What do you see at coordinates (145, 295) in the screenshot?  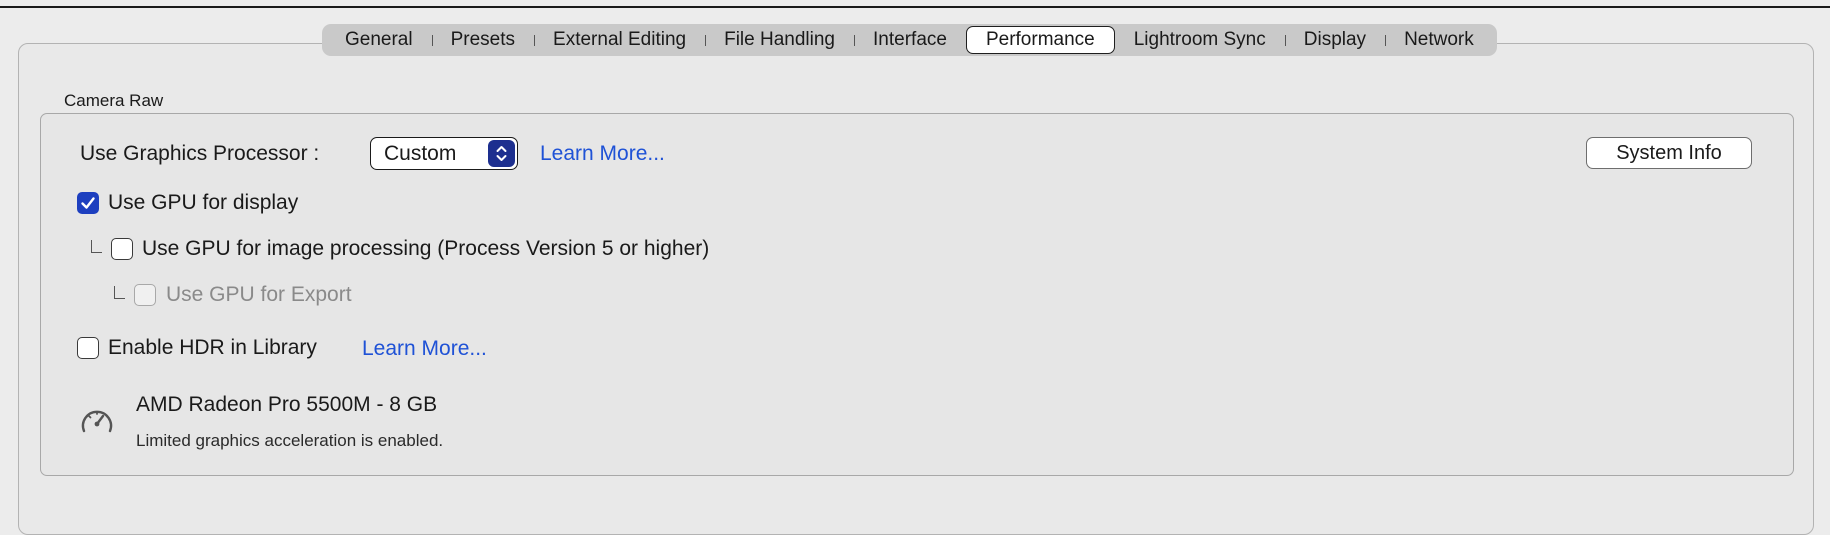 I see `use-gpu-export-checkbox` at bounding box center [145, 295].